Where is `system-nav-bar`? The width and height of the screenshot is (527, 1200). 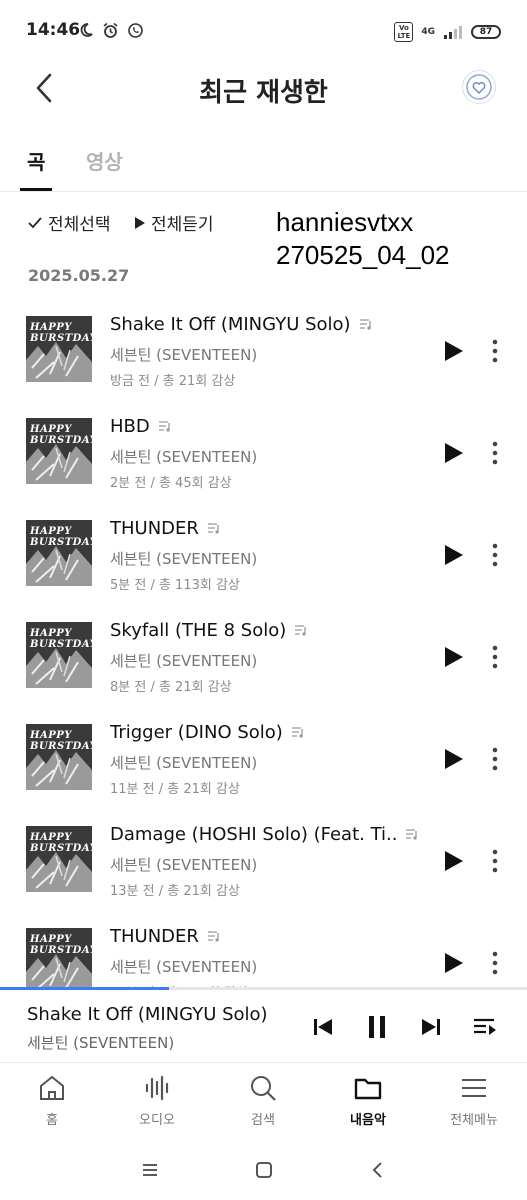
system-nav-bar is located at coordinates (263, 1172).